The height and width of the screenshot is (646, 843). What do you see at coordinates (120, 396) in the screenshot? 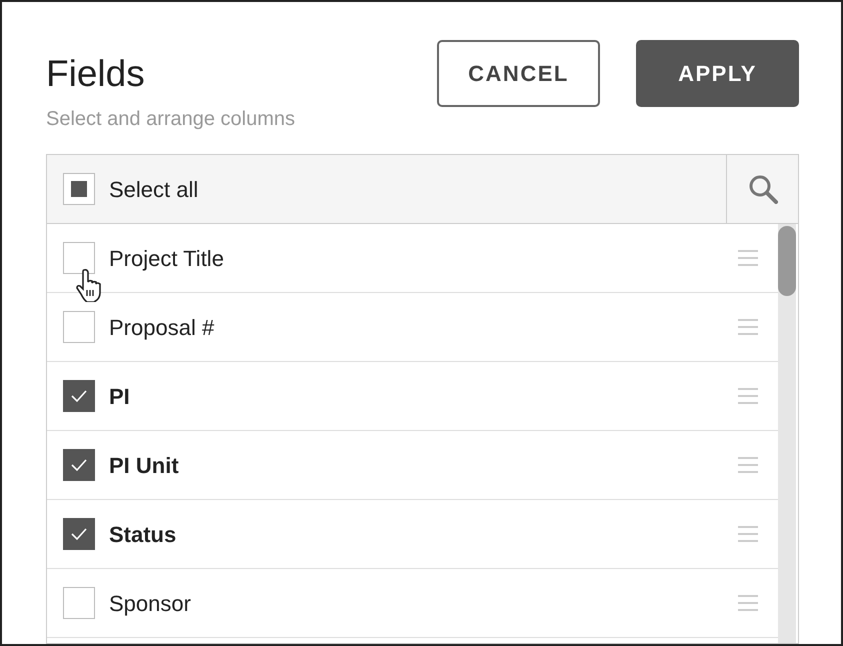
I see `field-label: PI` at bounding box center [120, 396].